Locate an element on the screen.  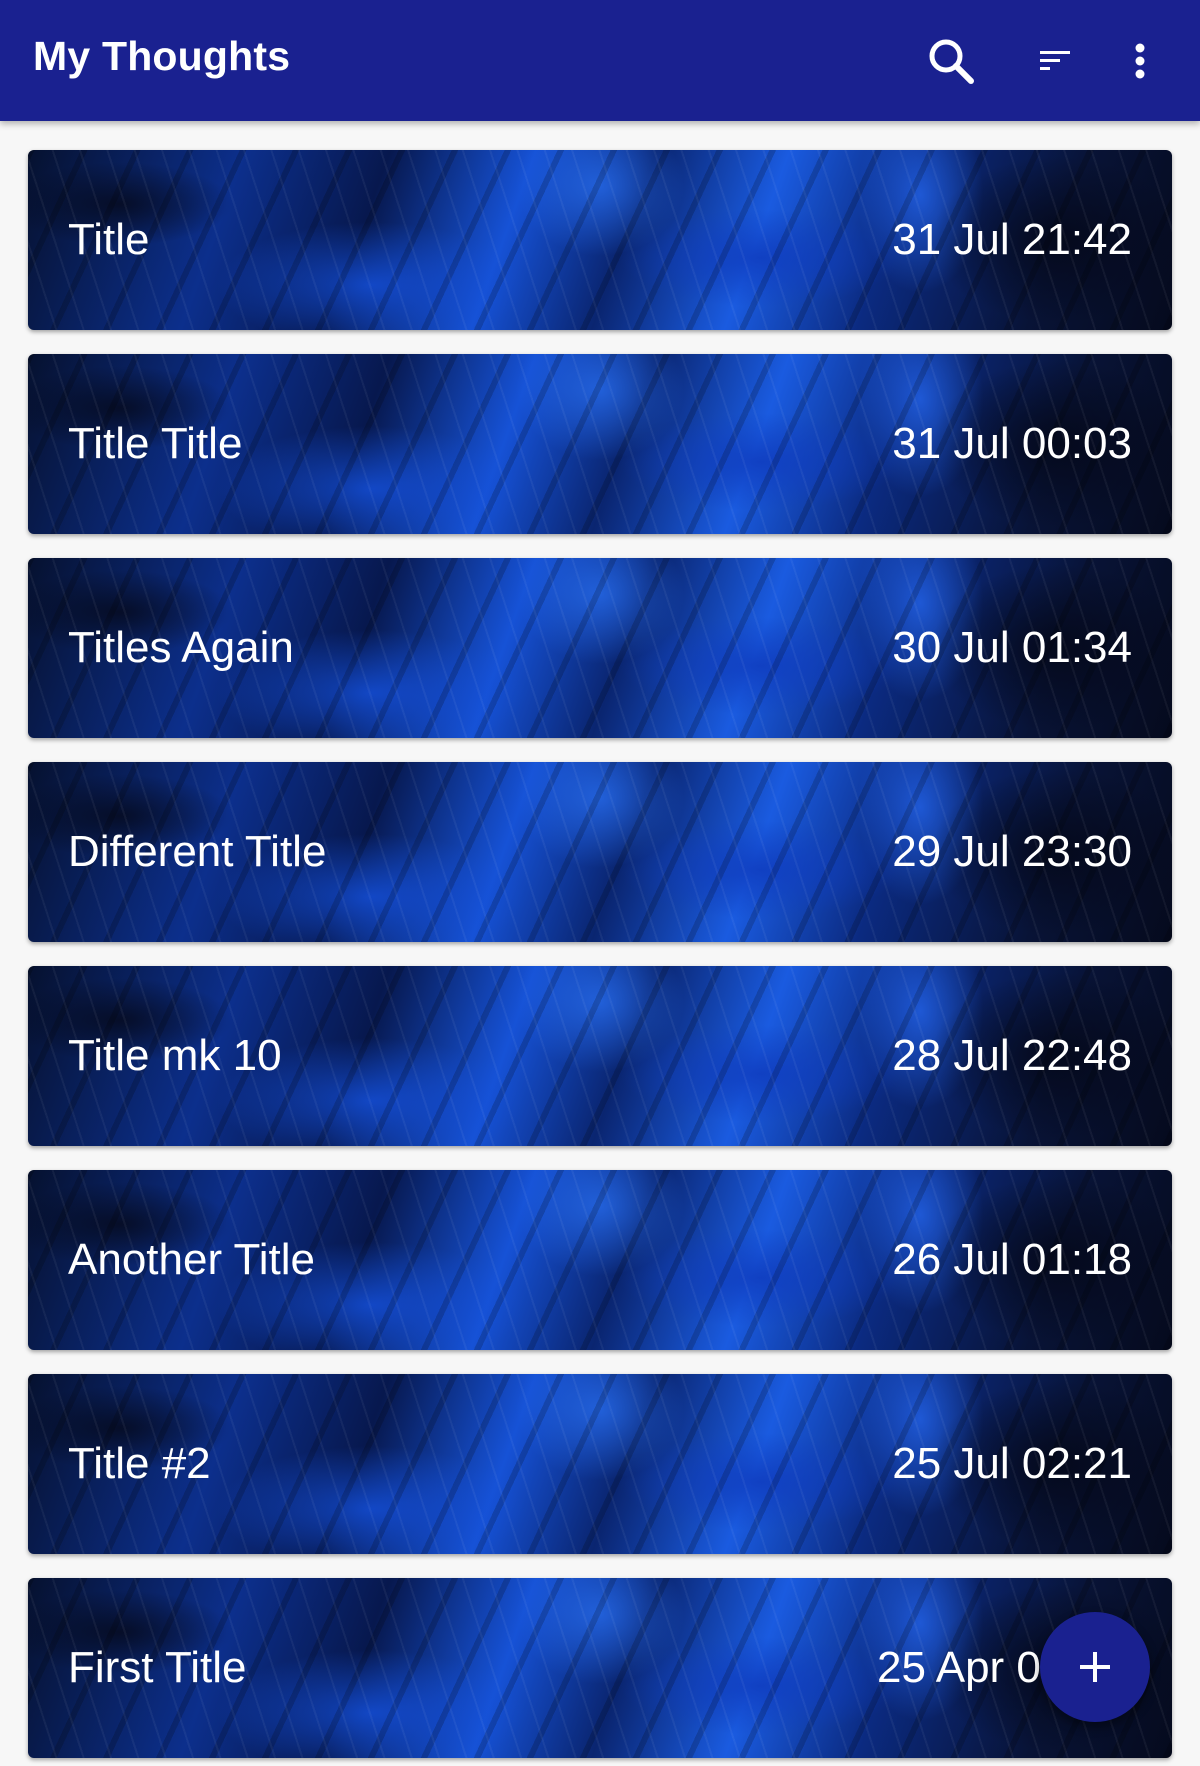
note-title: Titles Again is located at coordinates (181, 647).